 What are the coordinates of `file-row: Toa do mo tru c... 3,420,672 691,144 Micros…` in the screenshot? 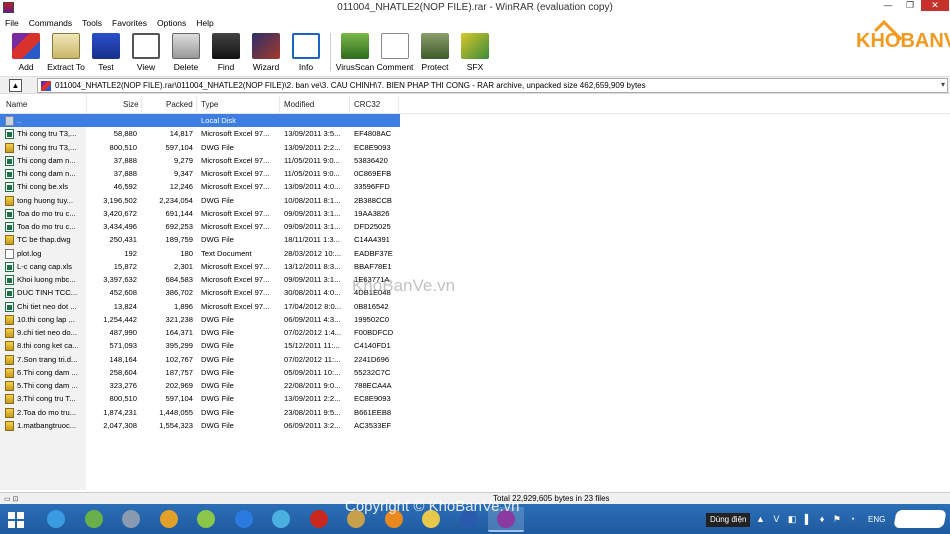 It's located at (200, 213).